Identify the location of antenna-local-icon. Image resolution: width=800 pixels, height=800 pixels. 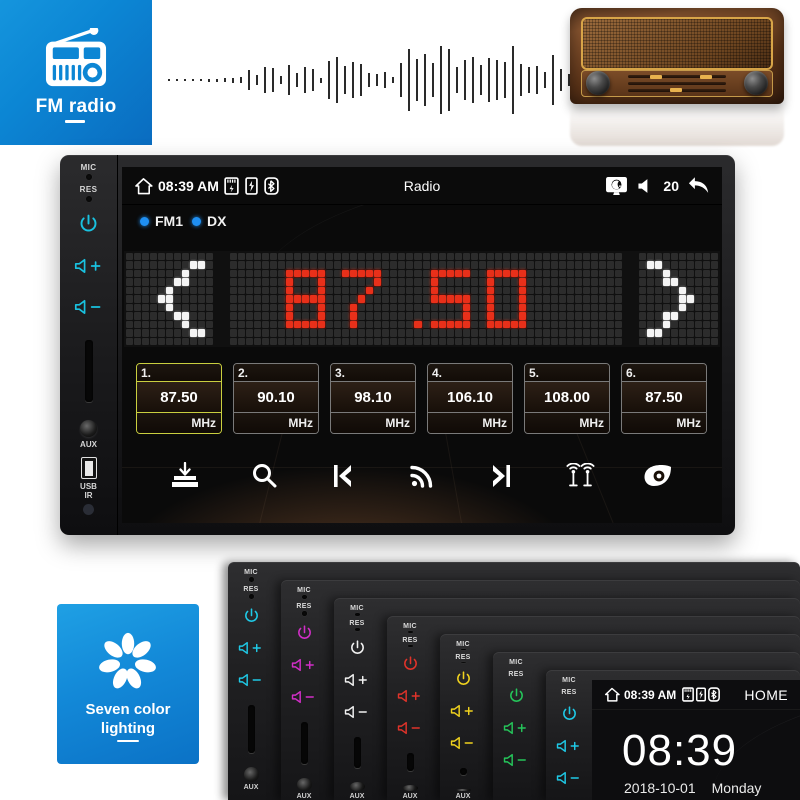
(580, 476).